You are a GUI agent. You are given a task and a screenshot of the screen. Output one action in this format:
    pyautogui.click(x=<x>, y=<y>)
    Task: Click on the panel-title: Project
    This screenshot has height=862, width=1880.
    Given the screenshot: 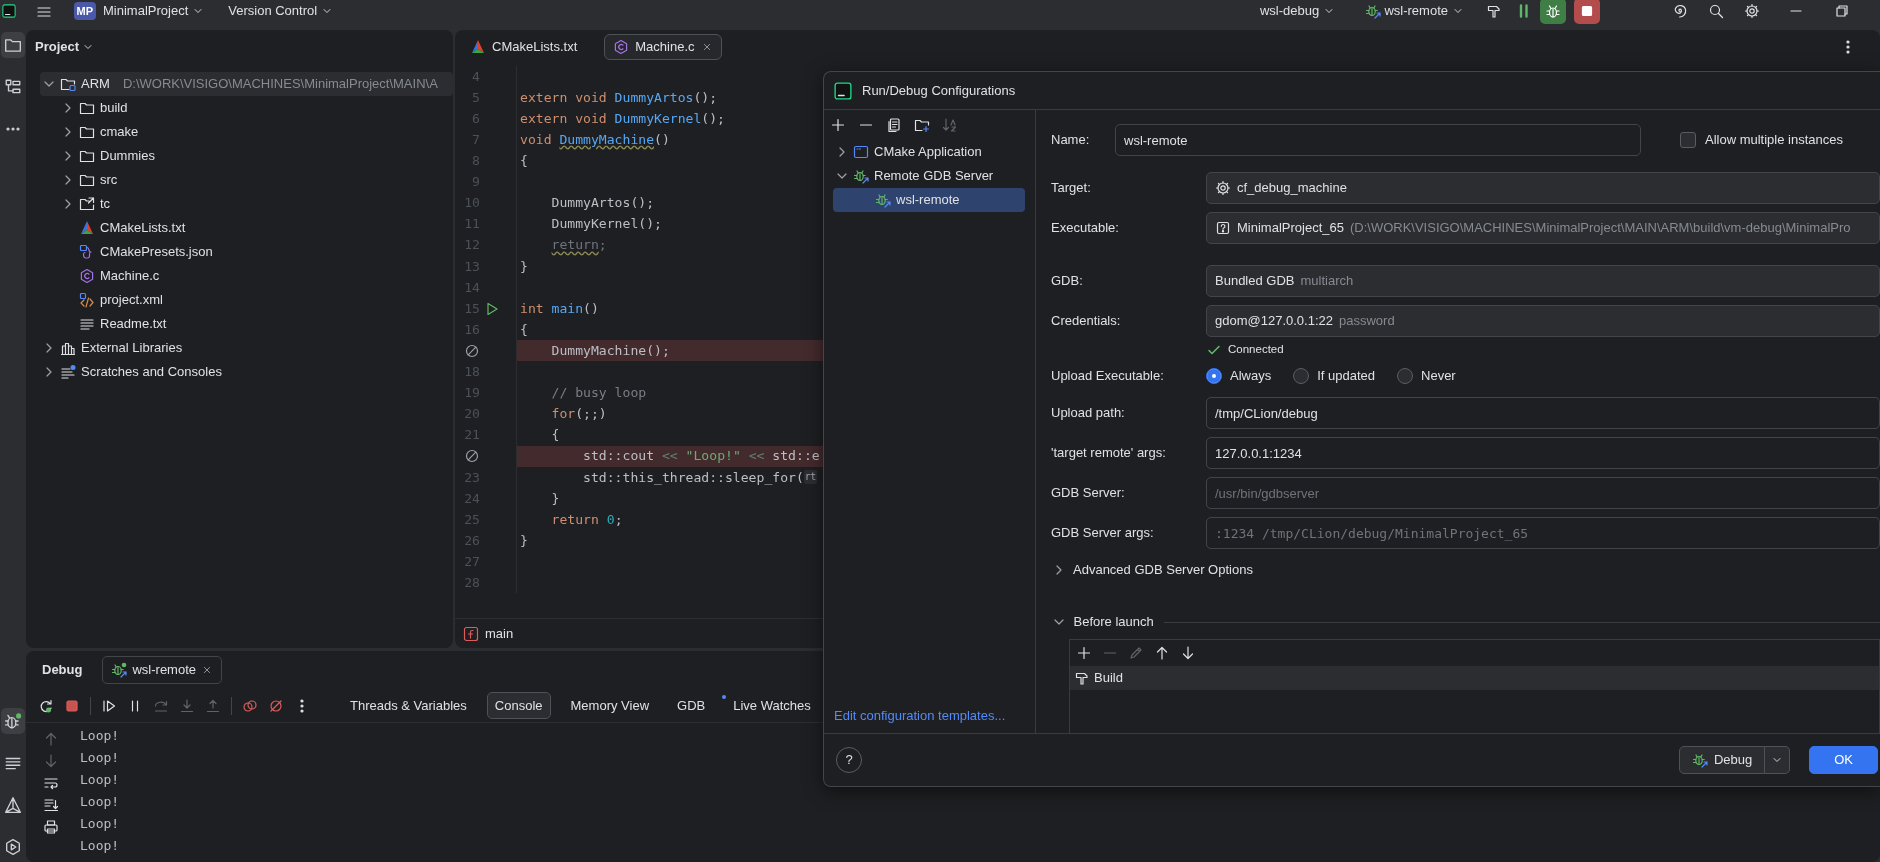 What is the action you would take?
    pyautogui.click(x=65, y=47)
    